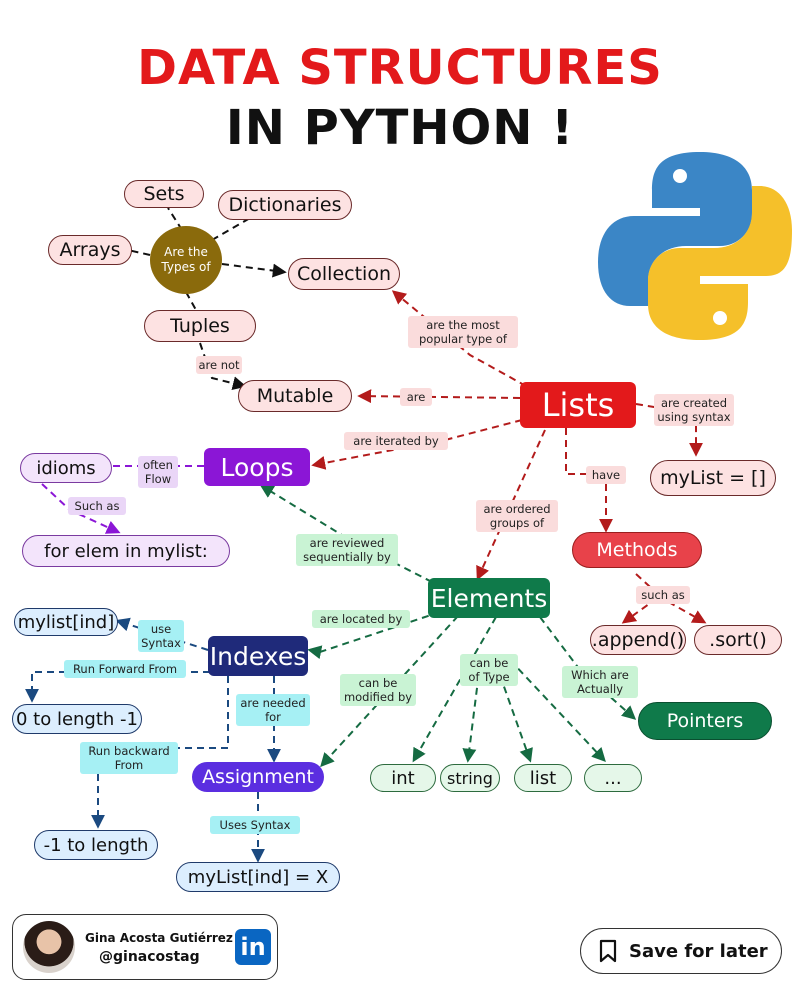 This screenshot has width=800, height=1000. What do you see at coordinates (126, 551) in the screenshot?
I see `for-elem-node: for elem in mylist:` at bounding box center [126, 551].